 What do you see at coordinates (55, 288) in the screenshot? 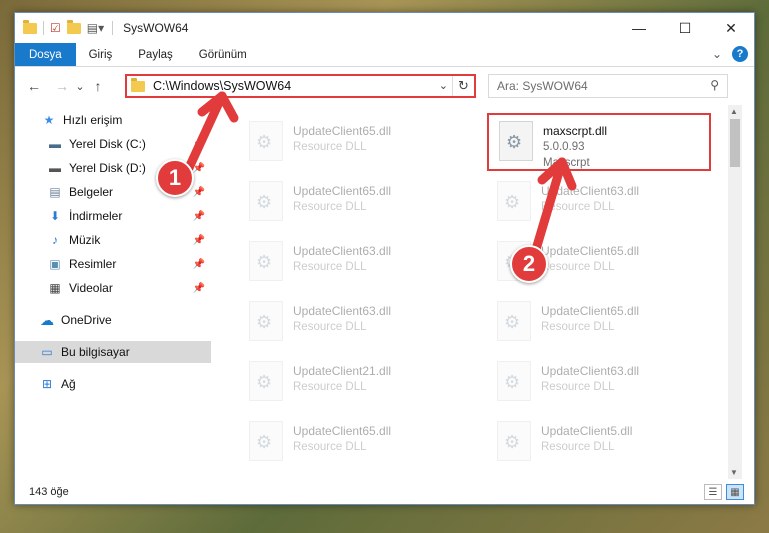
I see `video-icon: ▦` at bounding box center [55, 288].